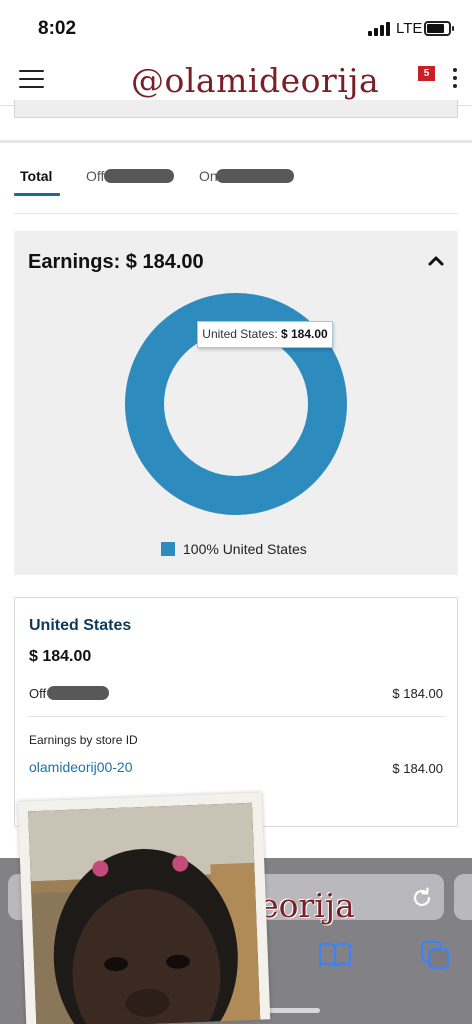 The height and width of the screenshot is (1024, 472). What do you see at coordinates (245, 549) in the screenshot?
I see `legend-label: 100% United States` at bounding box center [245, 549].